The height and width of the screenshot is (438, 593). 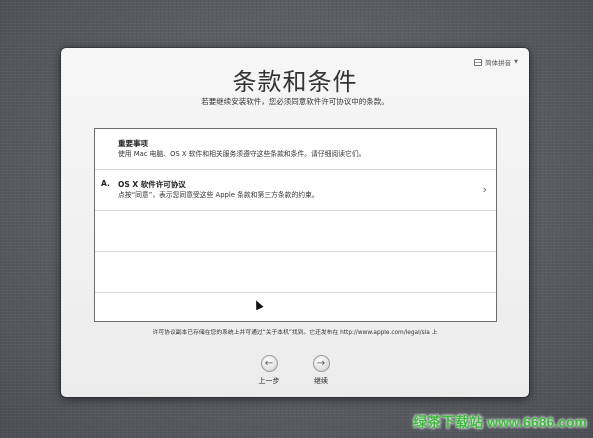 What do you see at coordinates (295, 82) in the screenshot?
I see `page-title: 条款和条件` at bounding box center [295, 82].